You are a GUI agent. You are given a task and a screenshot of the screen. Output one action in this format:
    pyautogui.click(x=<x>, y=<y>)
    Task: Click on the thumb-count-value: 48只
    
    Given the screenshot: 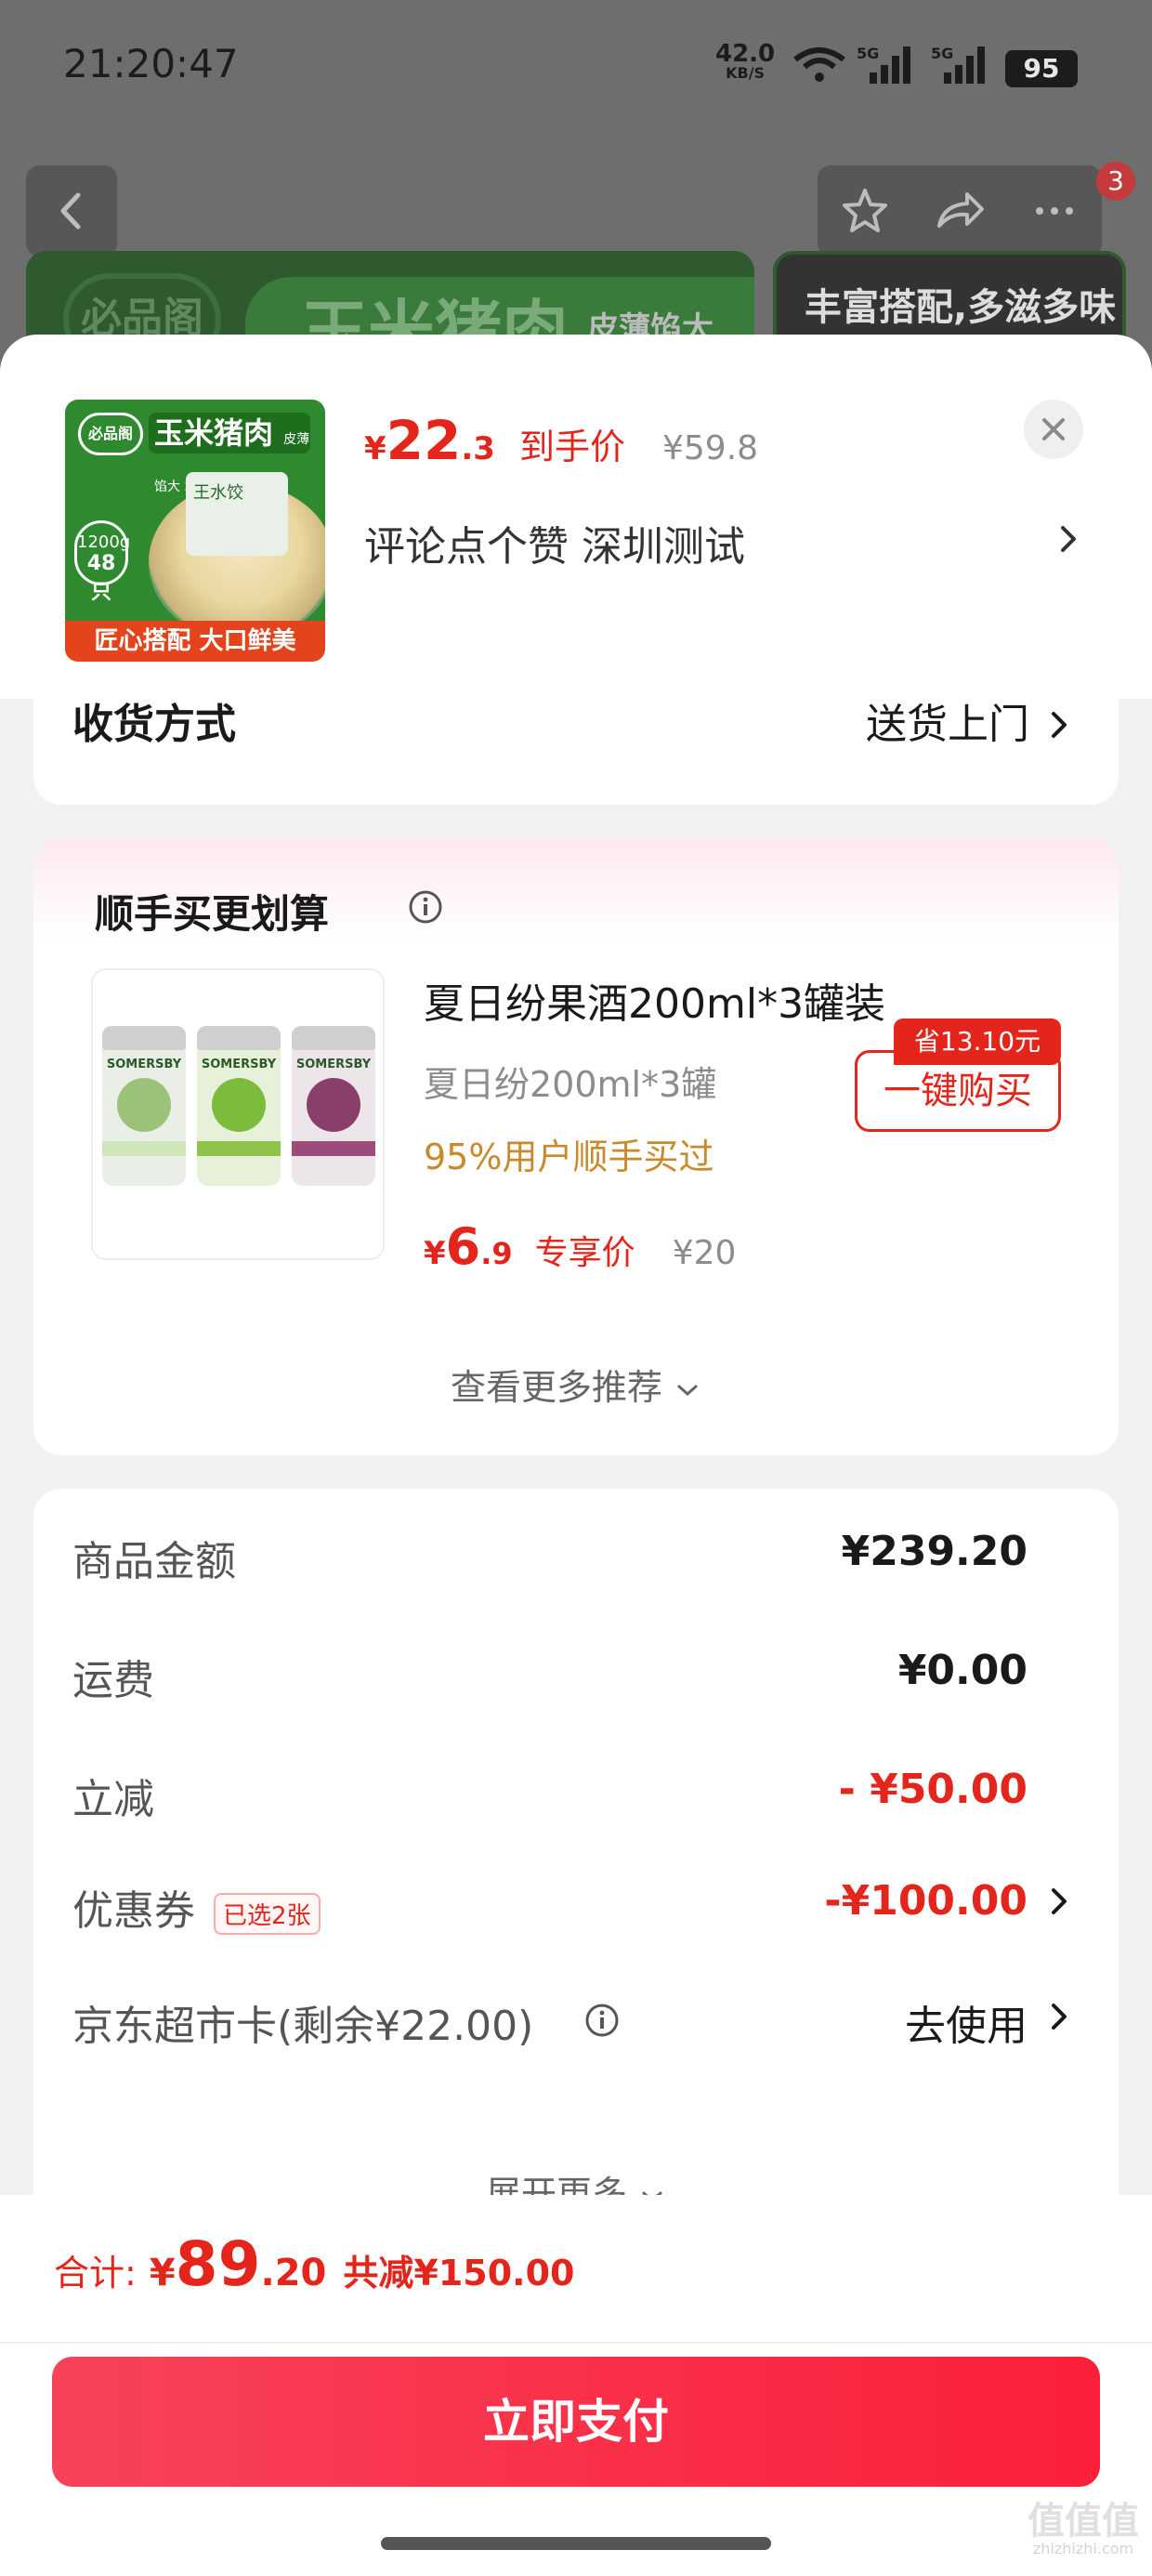 What is the action you would take?
    pyautogui.click(x=101, y=578)
    